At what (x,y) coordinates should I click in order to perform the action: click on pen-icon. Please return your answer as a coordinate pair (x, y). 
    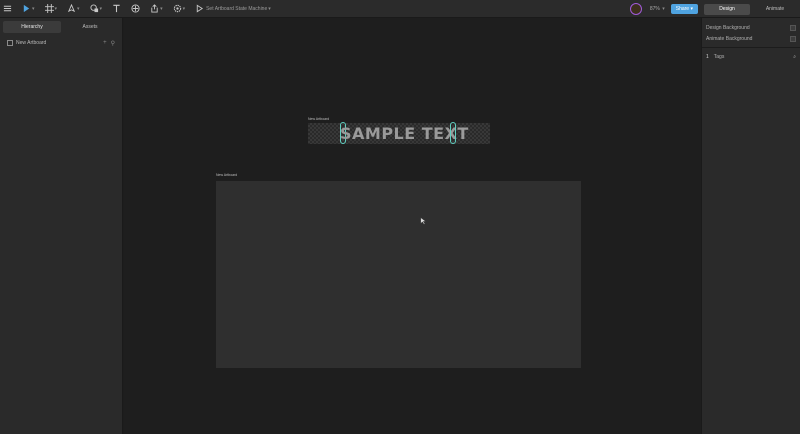
    Looking at the image, I should click on (71, 8).